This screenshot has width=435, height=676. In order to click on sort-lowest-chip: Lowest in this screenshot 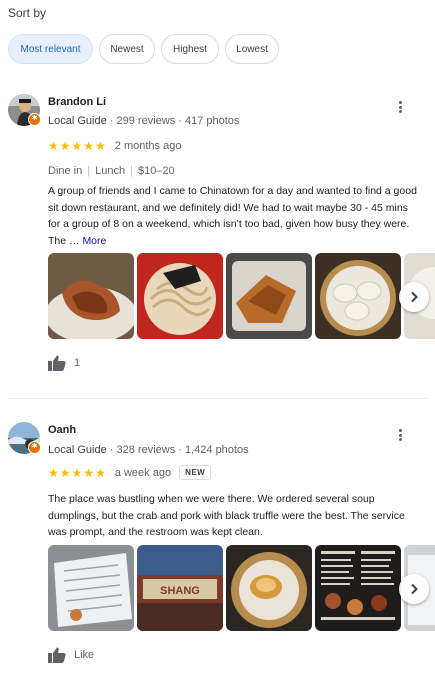, I will do `click(252, 49)`.